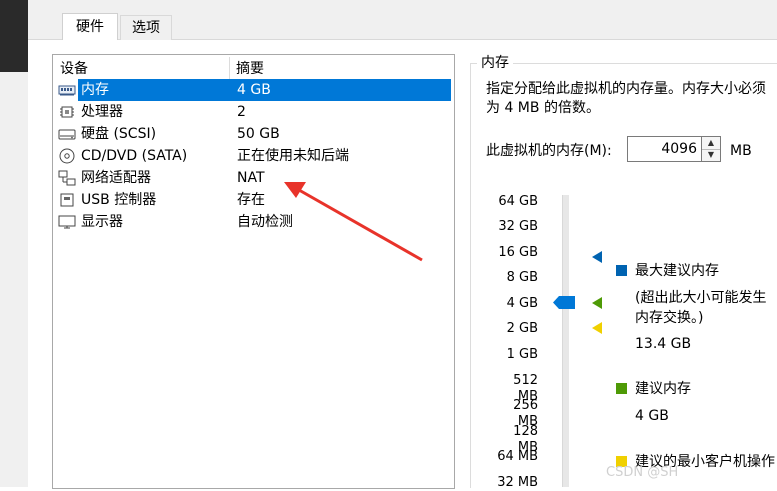  I want to click on memory-description: 指定分配给此虚拟机的内存量。内存大小必须为 4 MB 的倍数。, so click(626, 98).